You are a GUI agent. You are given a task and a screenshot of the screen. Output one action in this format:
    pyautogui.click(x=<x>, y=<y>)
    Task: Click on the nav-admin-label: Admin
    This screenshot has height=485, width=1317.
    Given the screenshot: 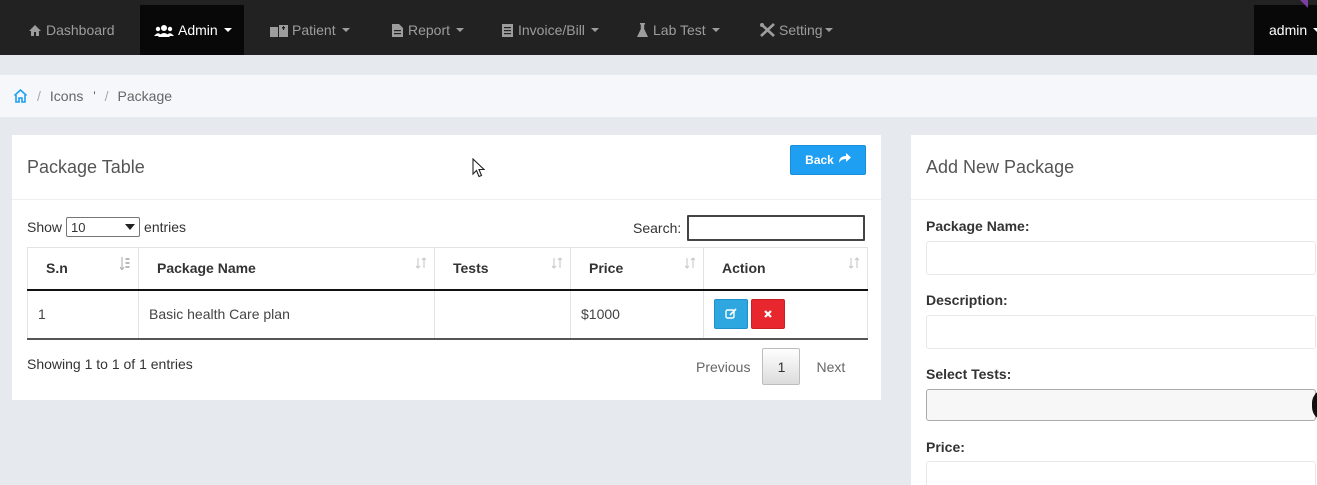 What is the action you would take?
    pyautogui.click(x=198, y=30)
    